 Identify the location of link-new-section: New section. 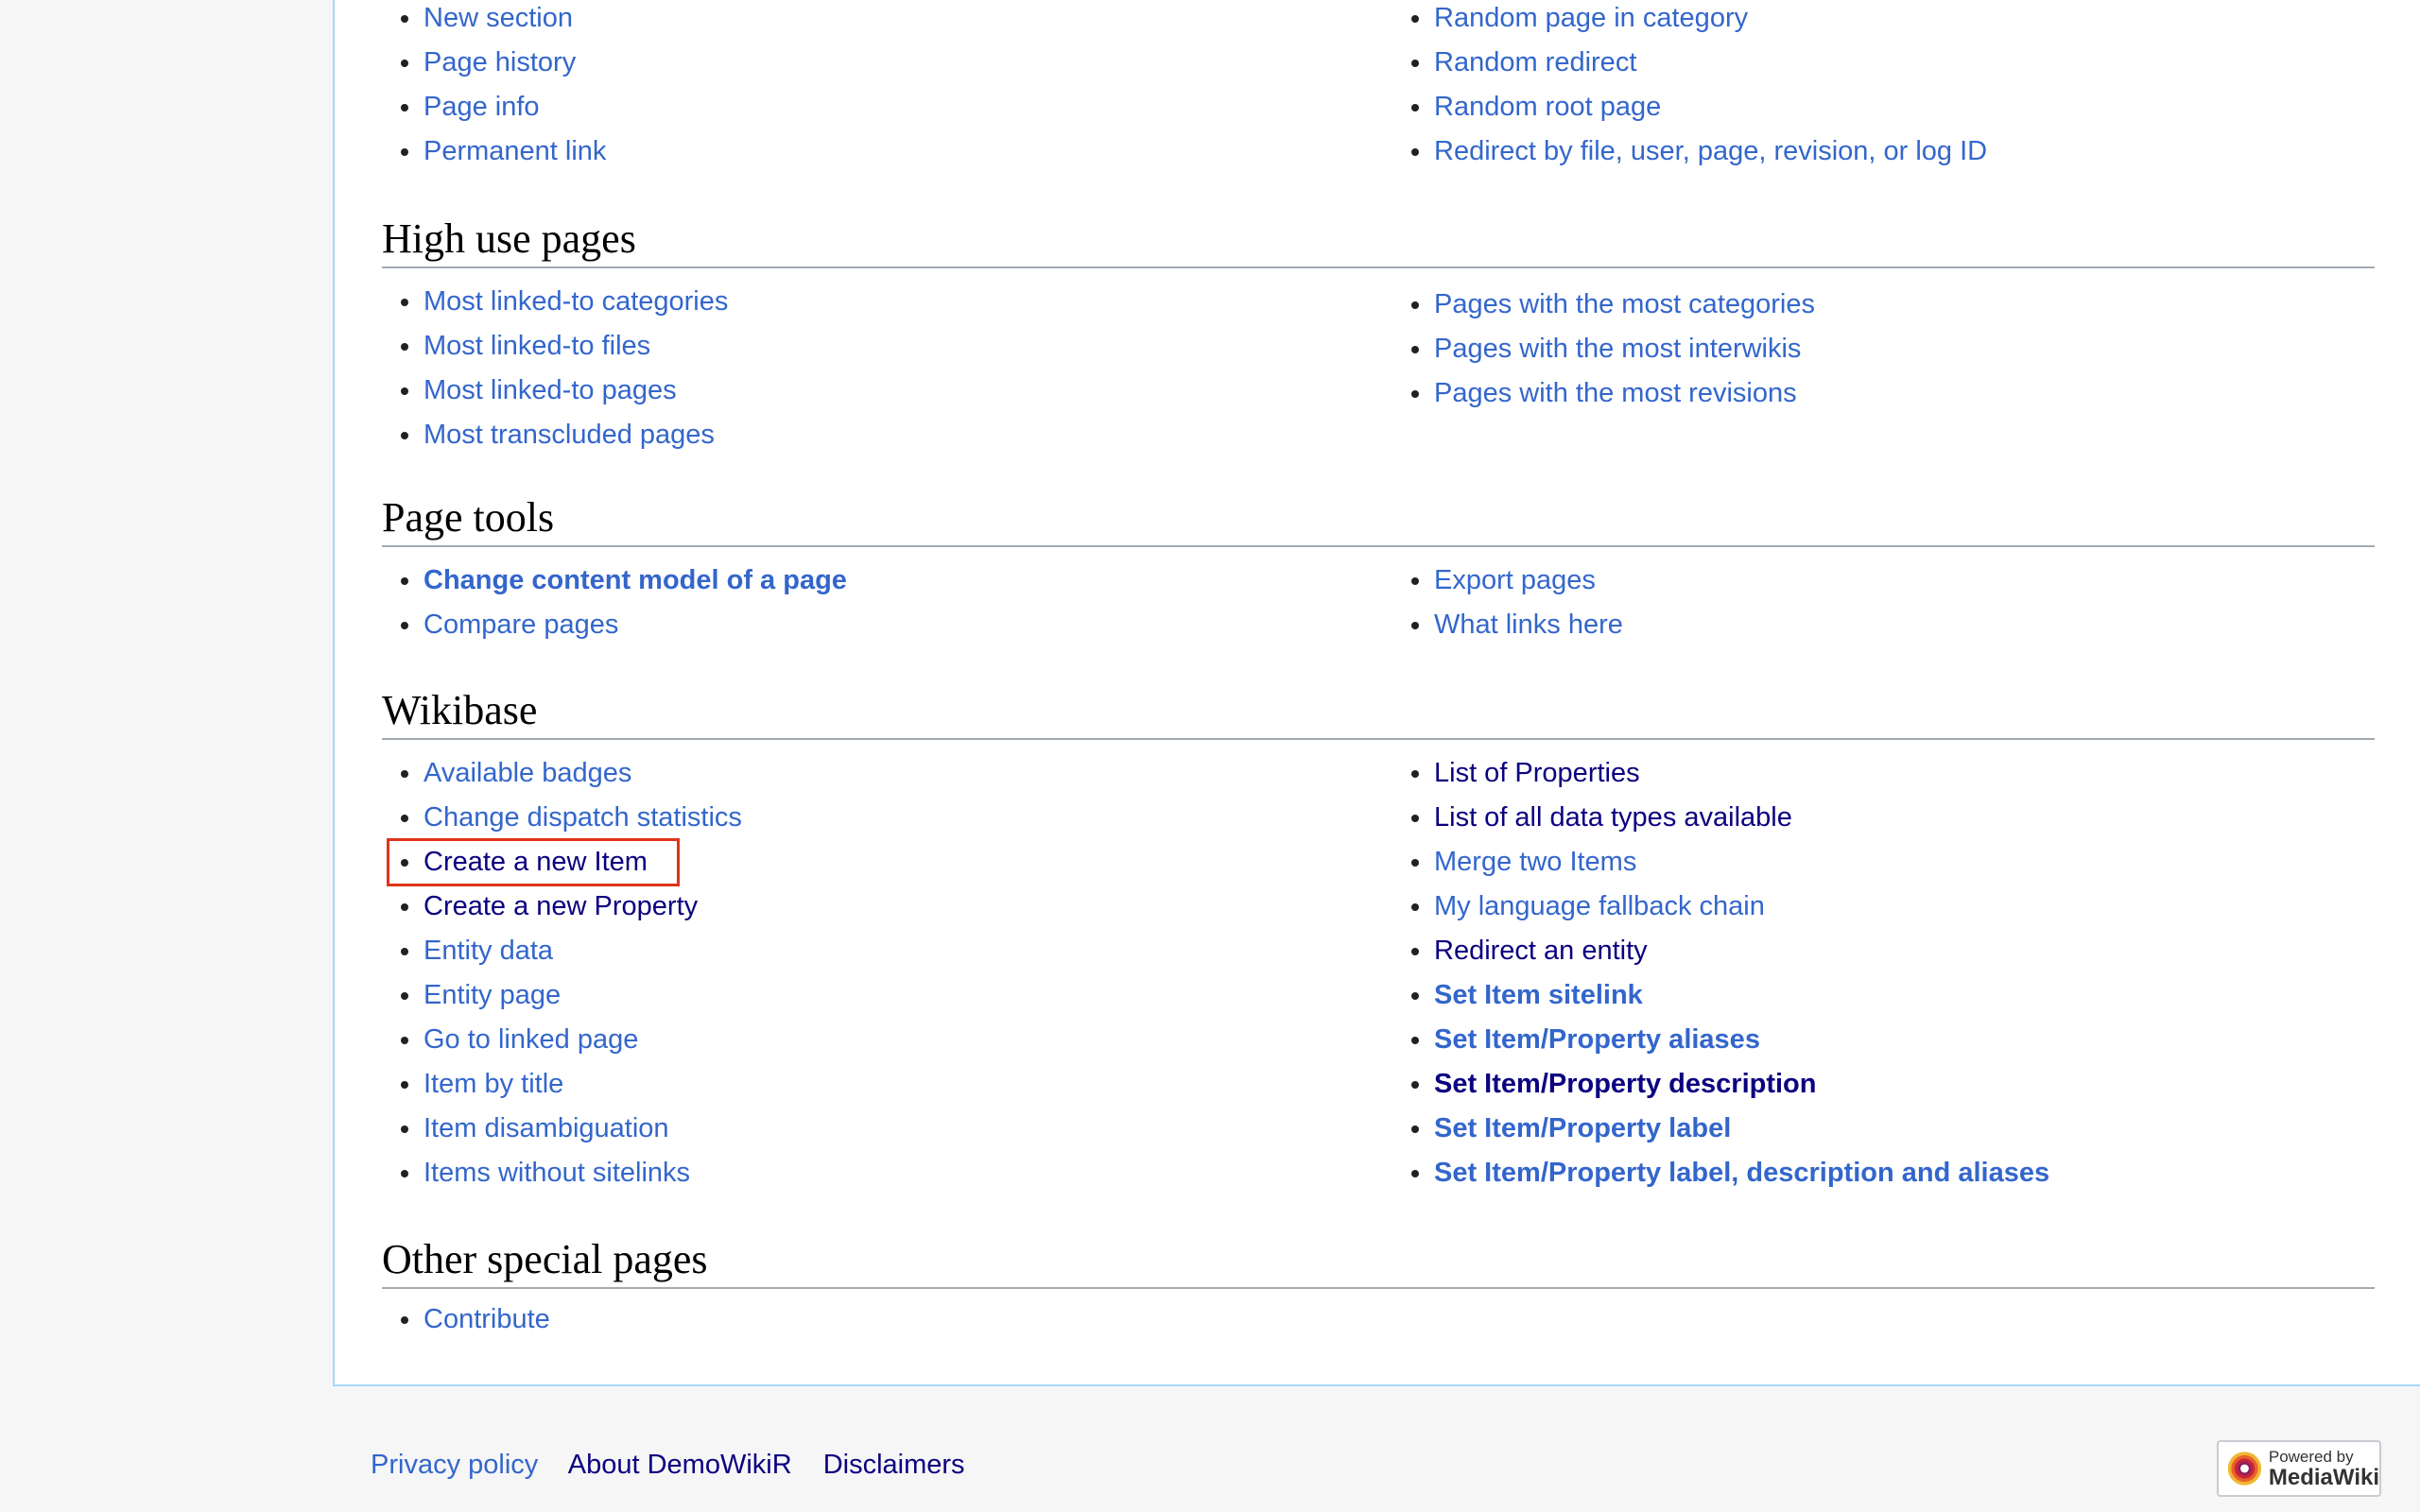
(498, 18).